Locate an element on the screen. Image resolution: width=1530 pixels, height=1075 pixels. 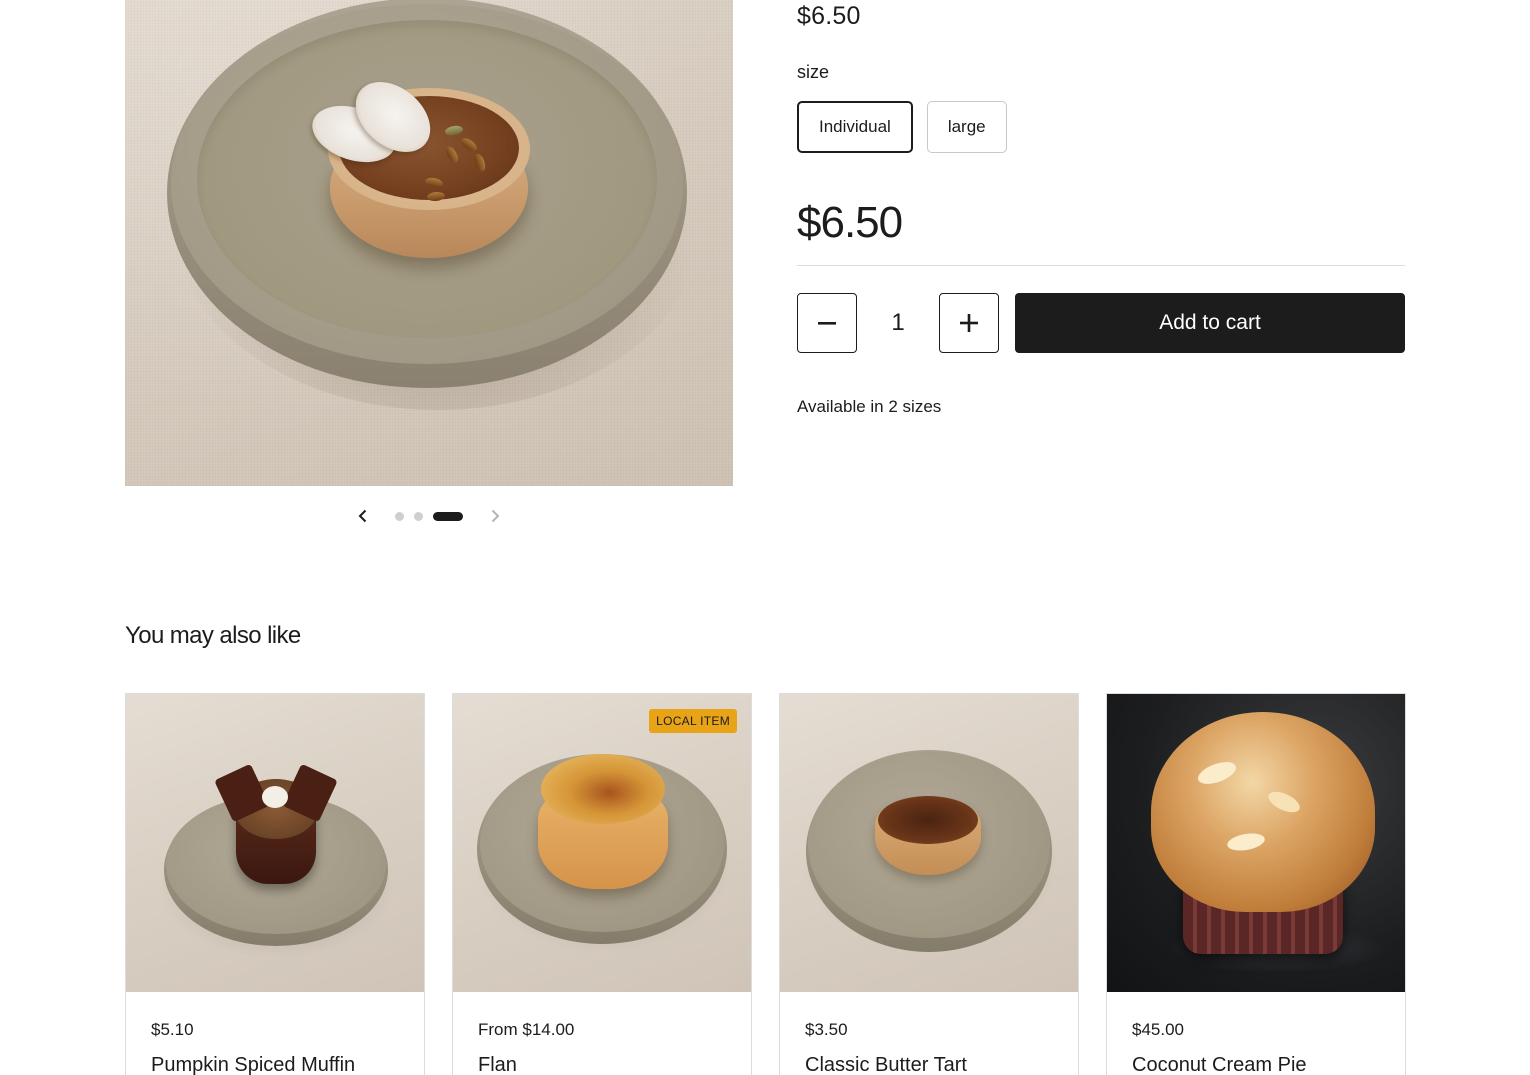
decrease-quantity-button is located at coordinates (827, 323).